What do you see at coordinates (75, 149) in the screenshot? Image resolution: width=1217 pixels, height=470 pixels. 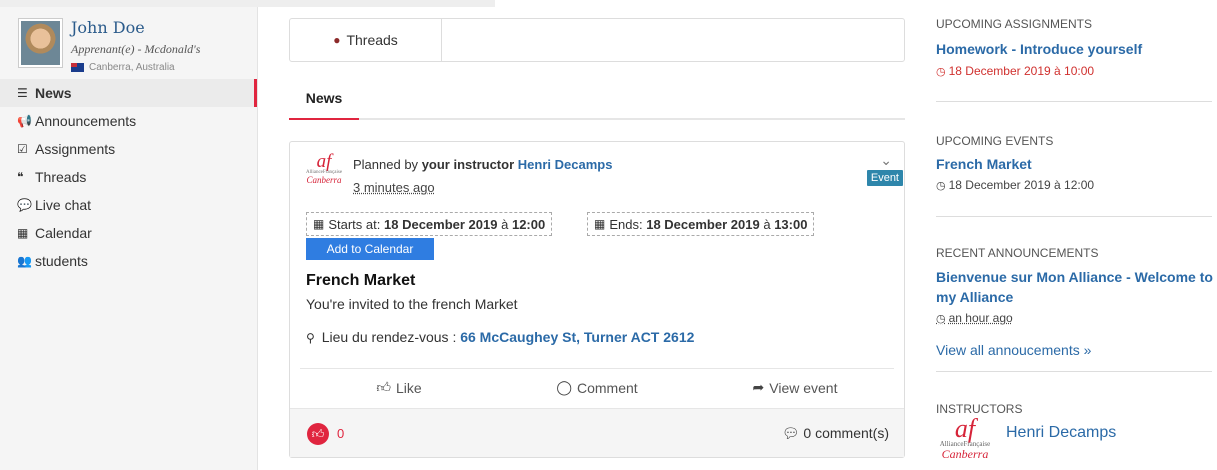 I see `sidebar-item-label: Assignments` at bounding box center [75, 149].